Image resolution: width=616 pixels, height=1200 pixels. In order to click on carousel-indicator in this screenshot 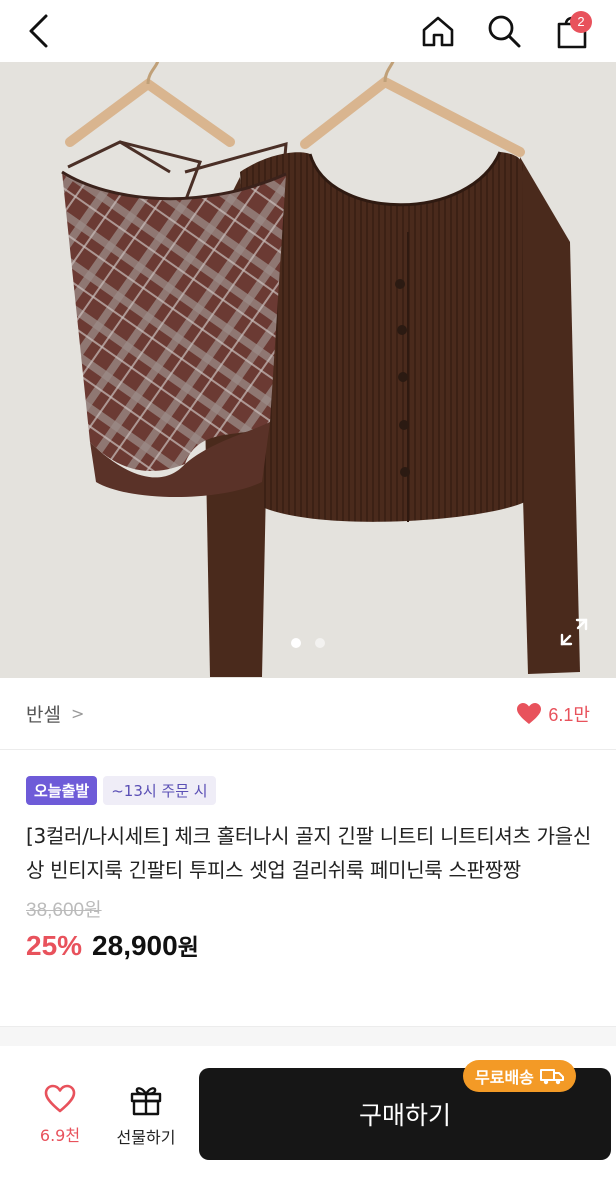, I will do `click(308, 643)`.